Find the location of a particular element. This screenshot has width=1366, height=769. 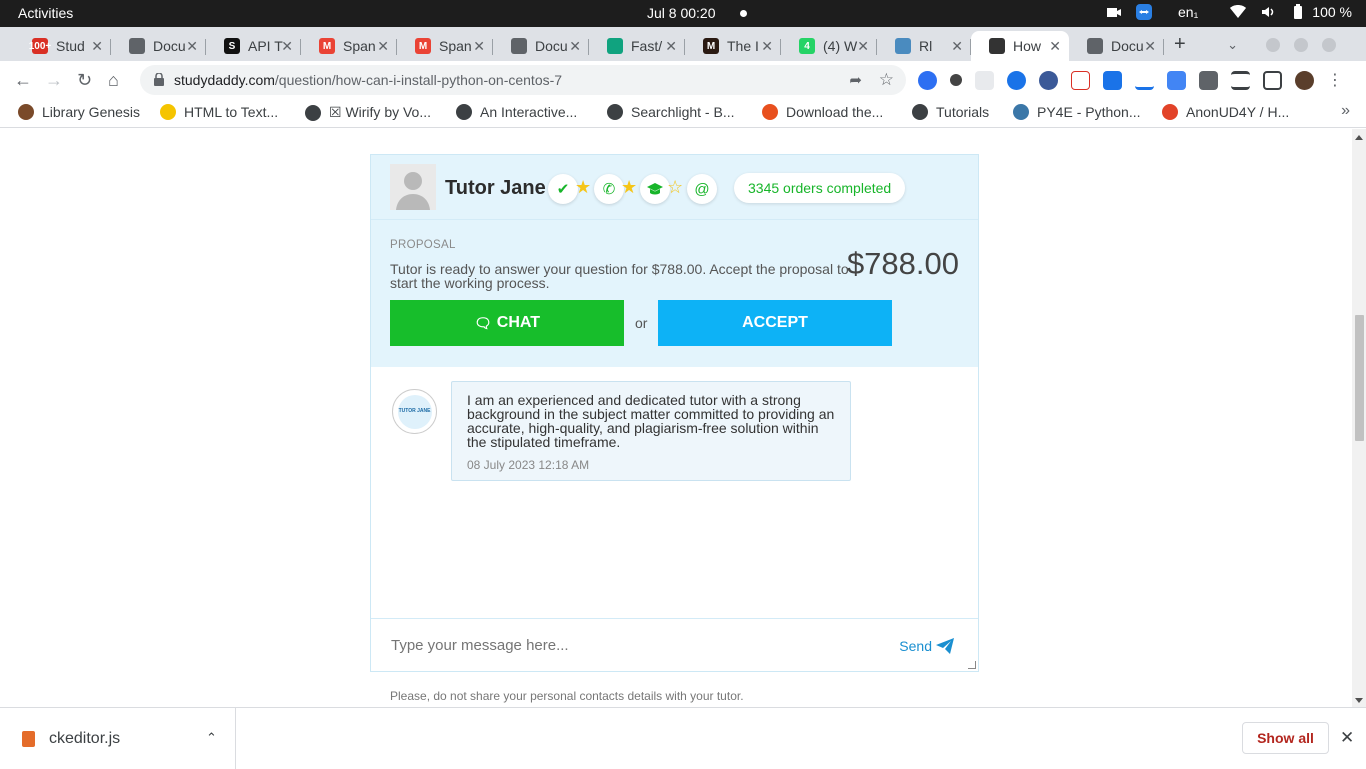

message-sender-avatar: TUTOR JANE is located at coordinates (414, 411).